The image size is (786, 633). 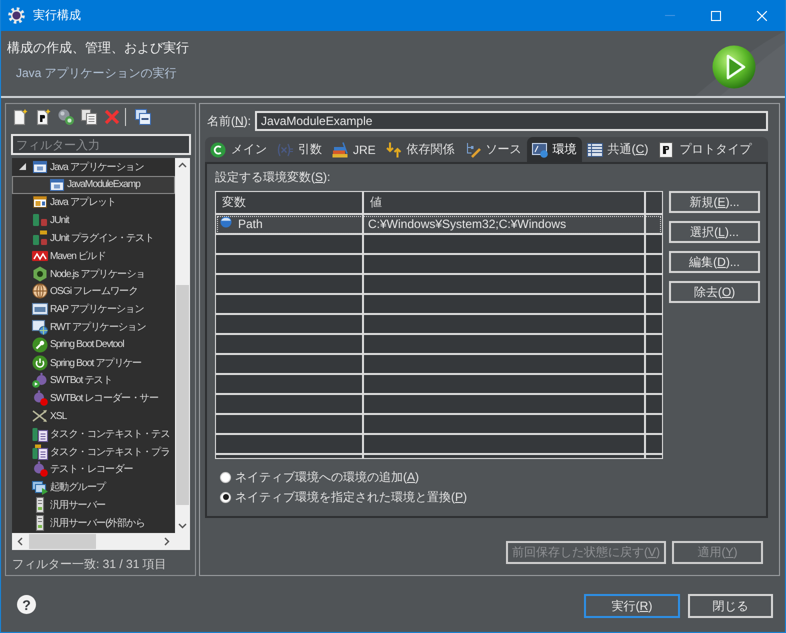 I want to click on tree-item: Node.js アプリケーショ, so click(x=93, y=273).